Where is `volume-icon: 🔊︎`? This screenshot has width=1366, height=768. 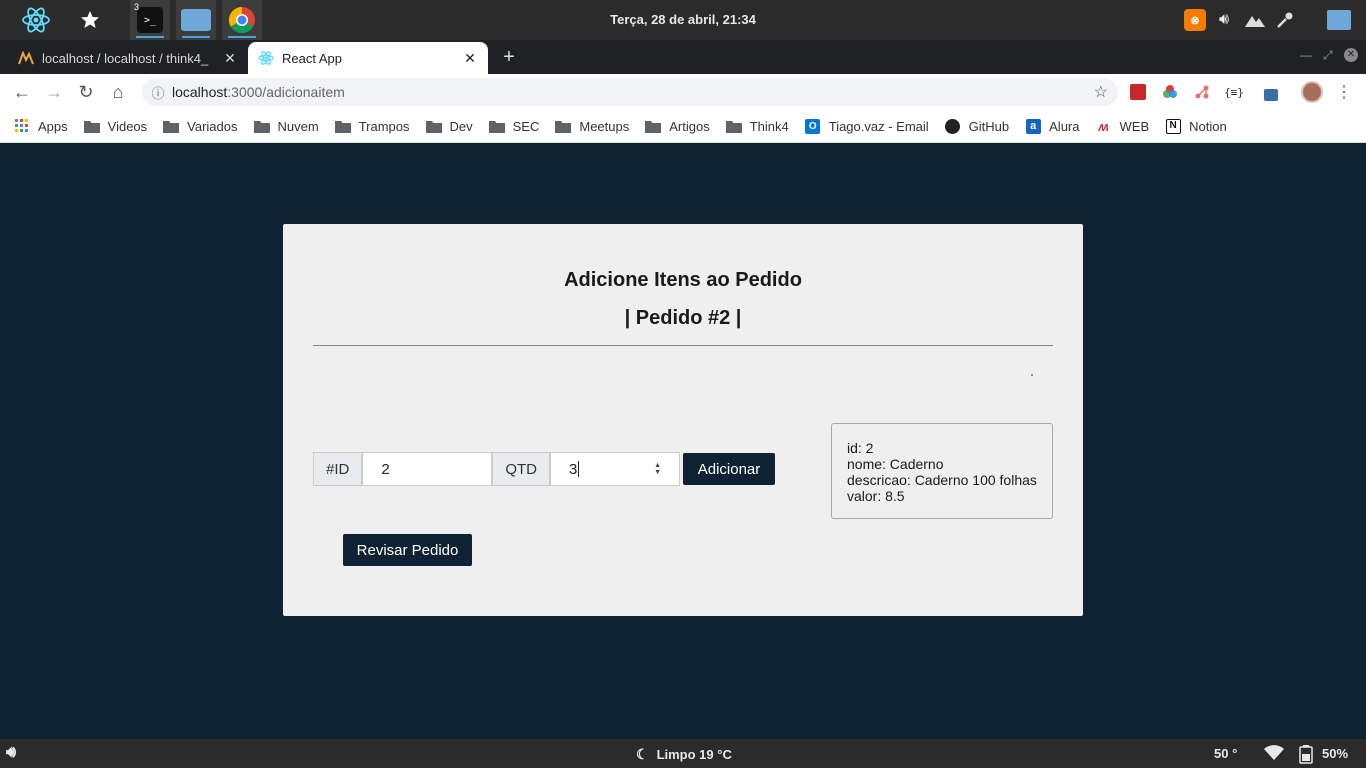 volume-icon: 🔊︎ is located at coordinates (1224, 20).